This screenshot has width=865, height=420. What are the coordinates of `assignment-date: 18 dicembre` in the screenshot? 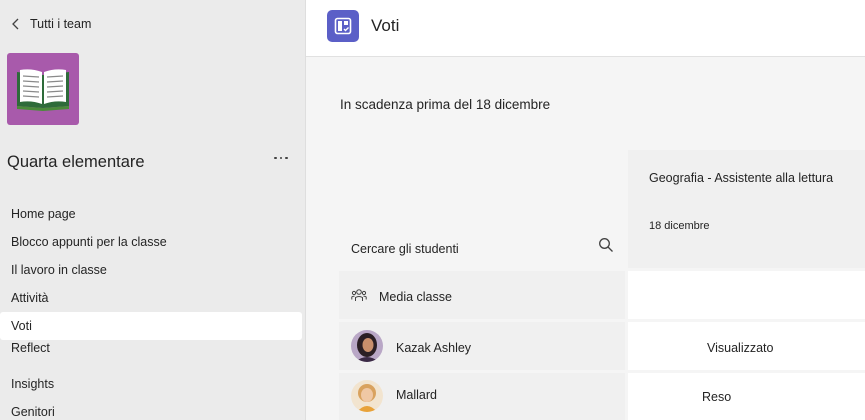 It's located at (679, 226).